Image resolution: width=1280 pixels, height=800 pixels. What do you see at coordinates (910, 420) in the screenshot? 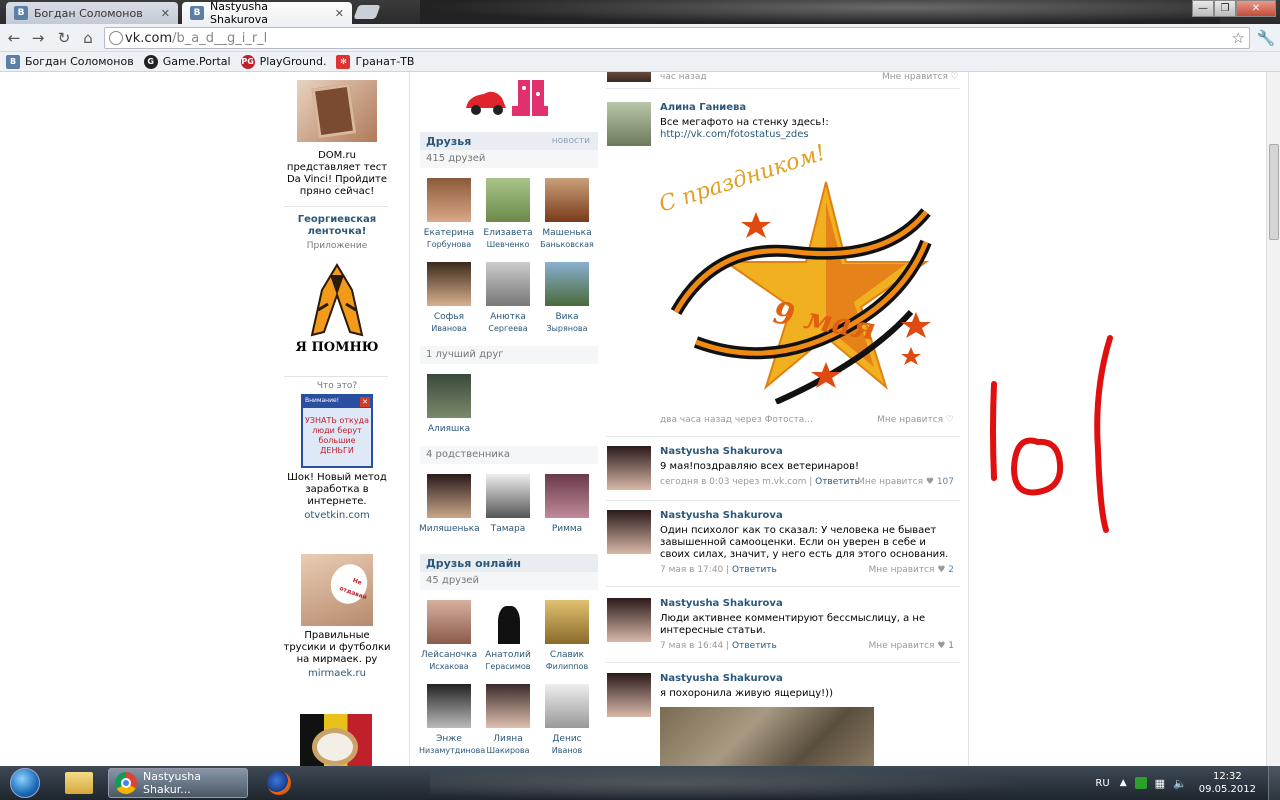
I see `like-label: Мне нравится` at bounding box center [910, 420].